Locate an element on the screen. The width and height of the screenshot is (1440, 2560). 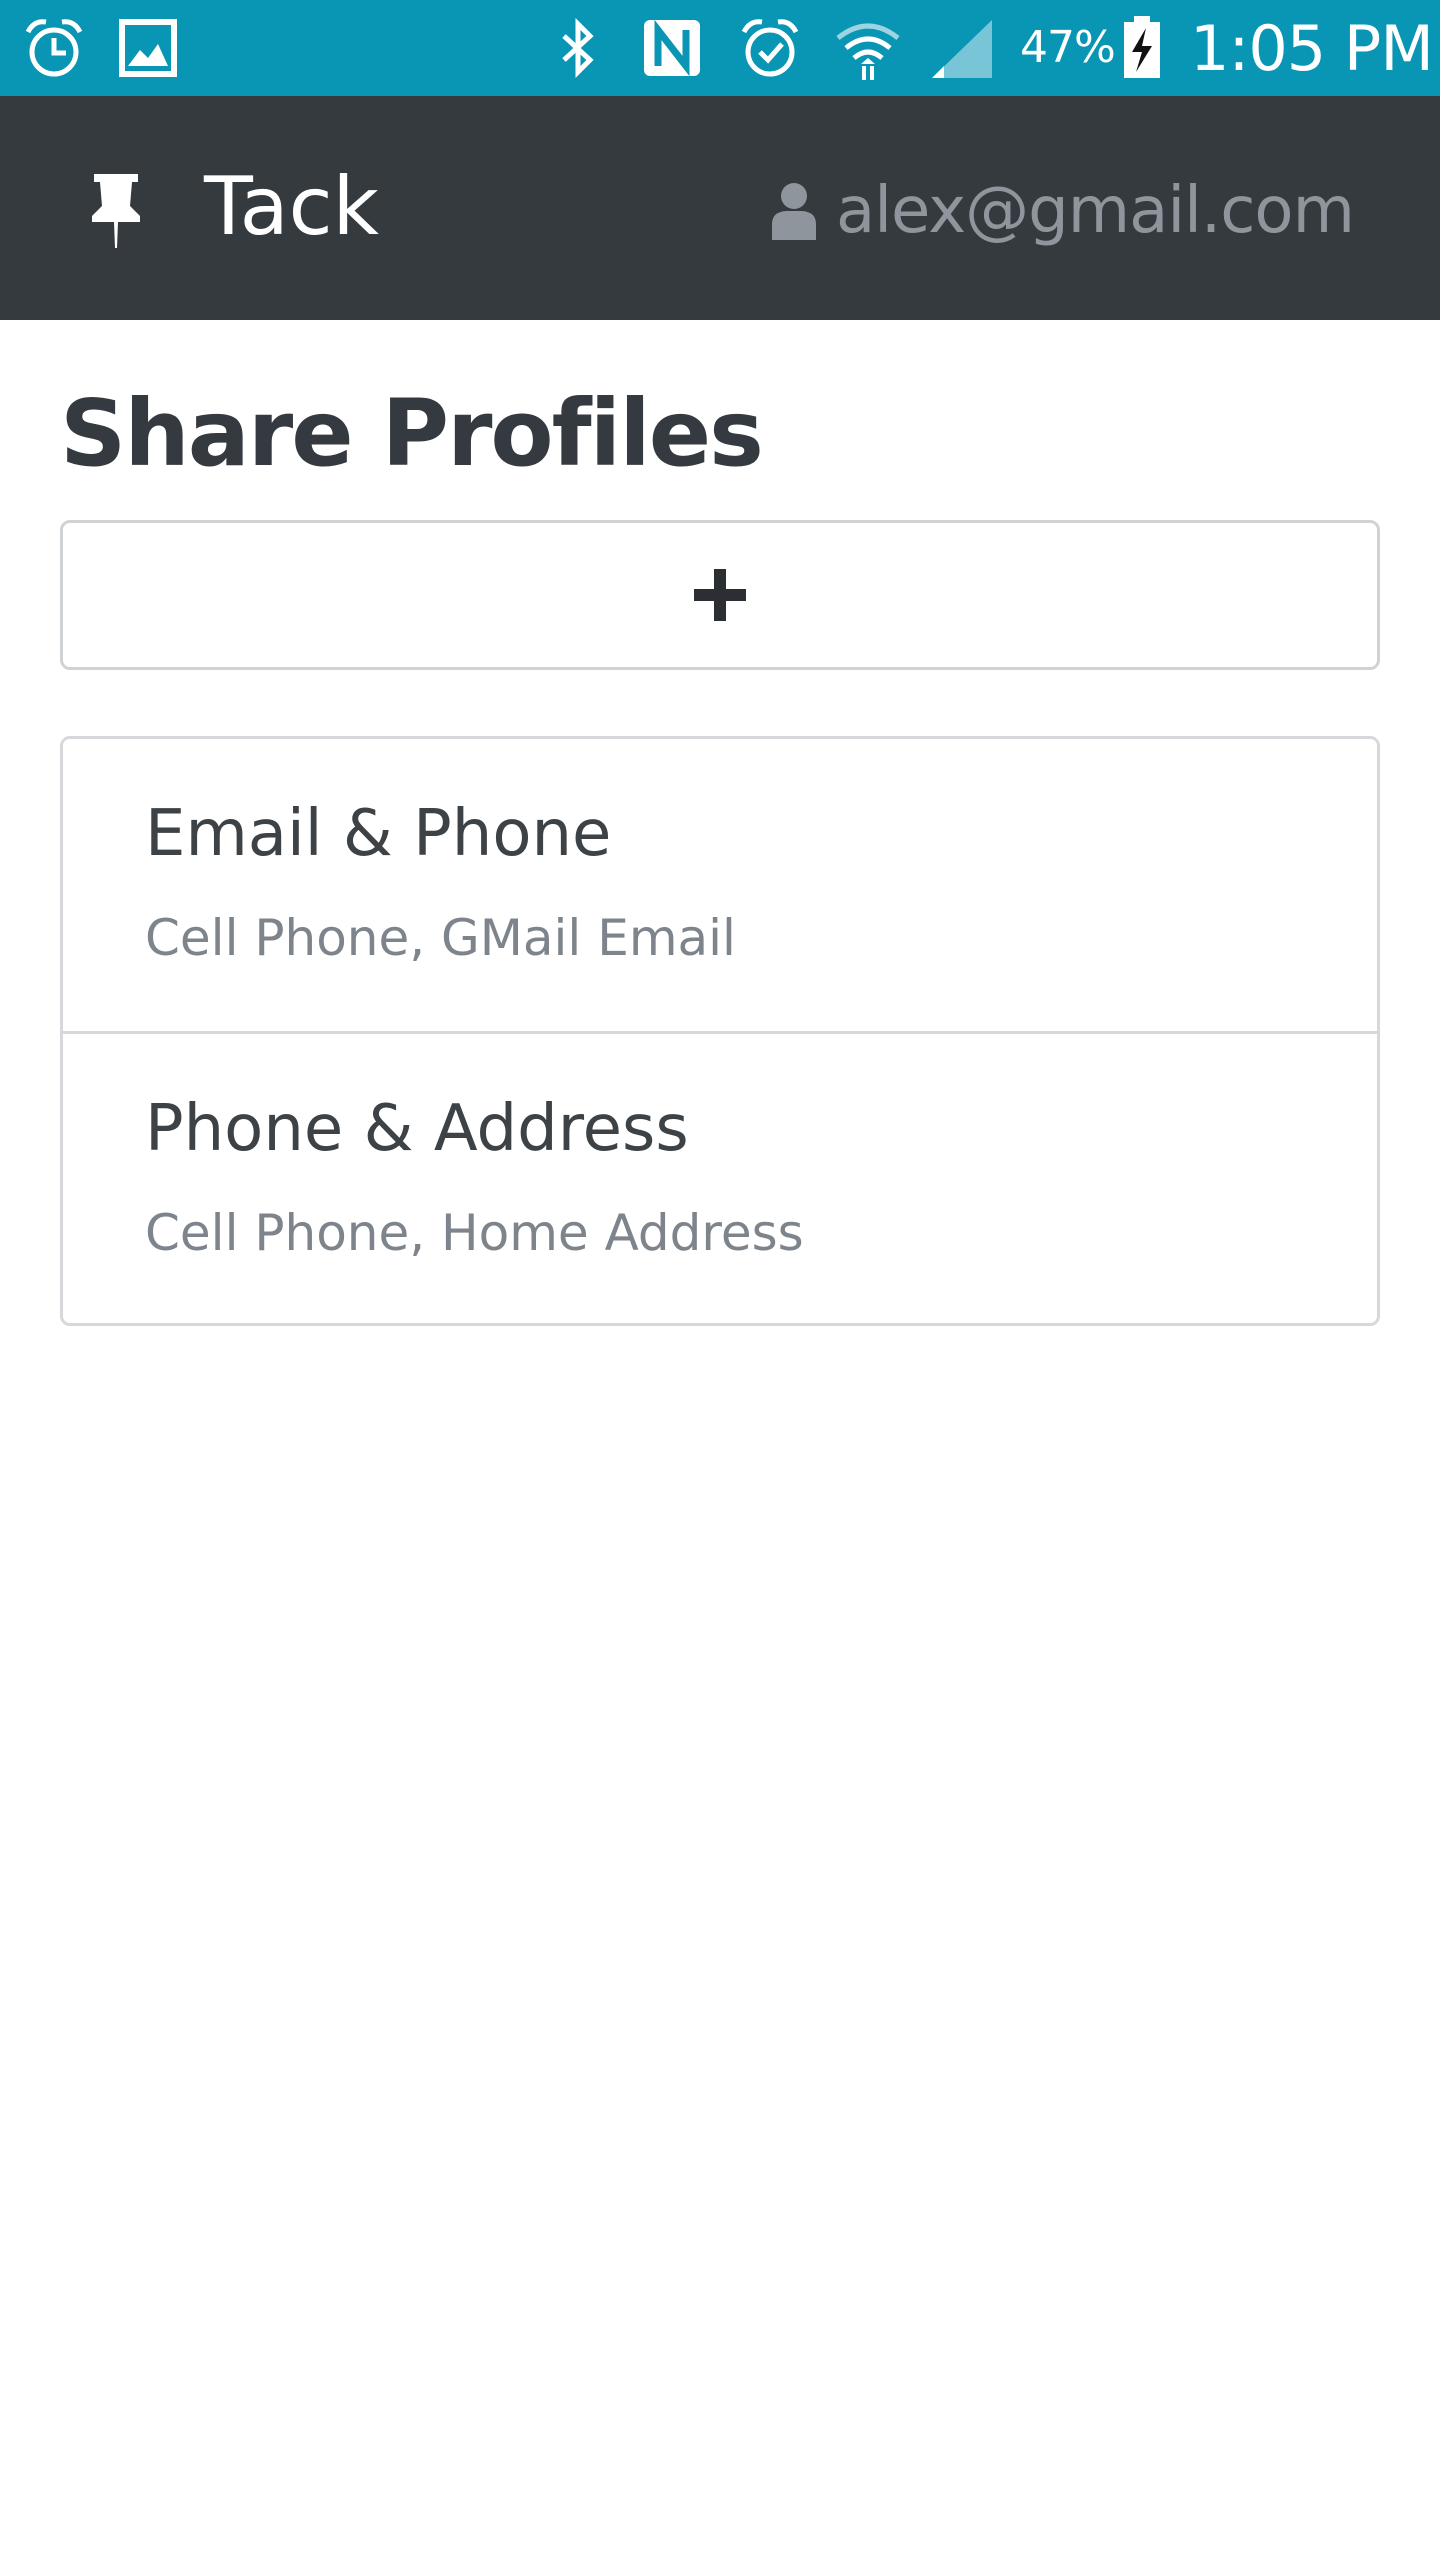
nfc-icon is located at coordinates (672, 48).